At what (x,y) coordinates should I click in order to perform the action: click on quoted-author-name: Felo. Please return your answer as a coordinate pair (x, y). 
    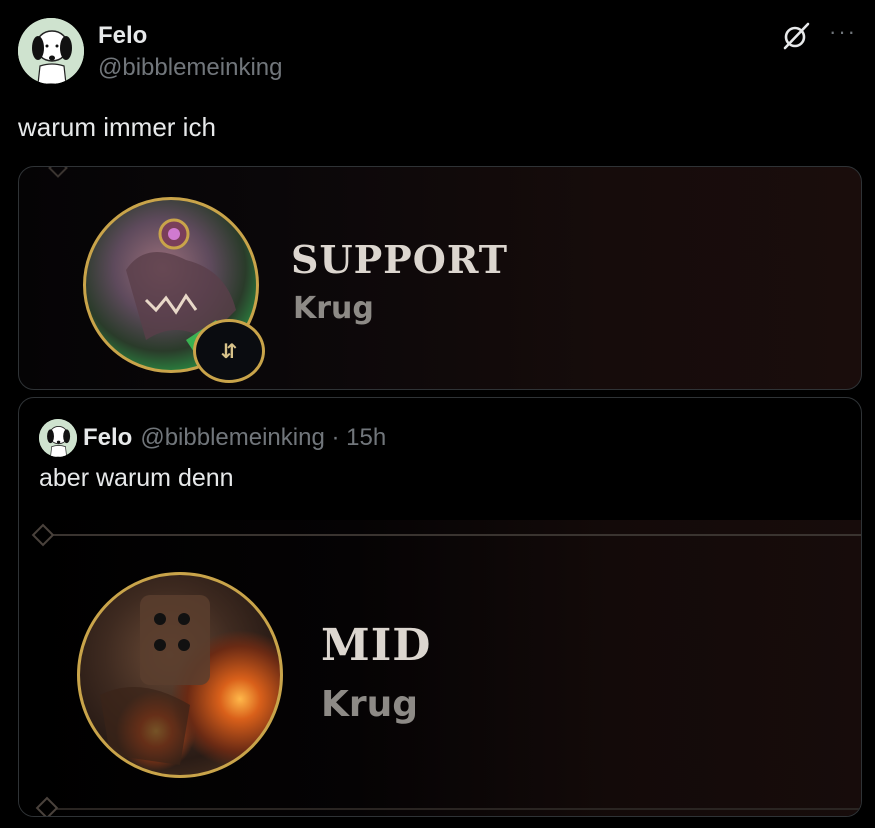
    Looking at the image, I should click on (108, 437).